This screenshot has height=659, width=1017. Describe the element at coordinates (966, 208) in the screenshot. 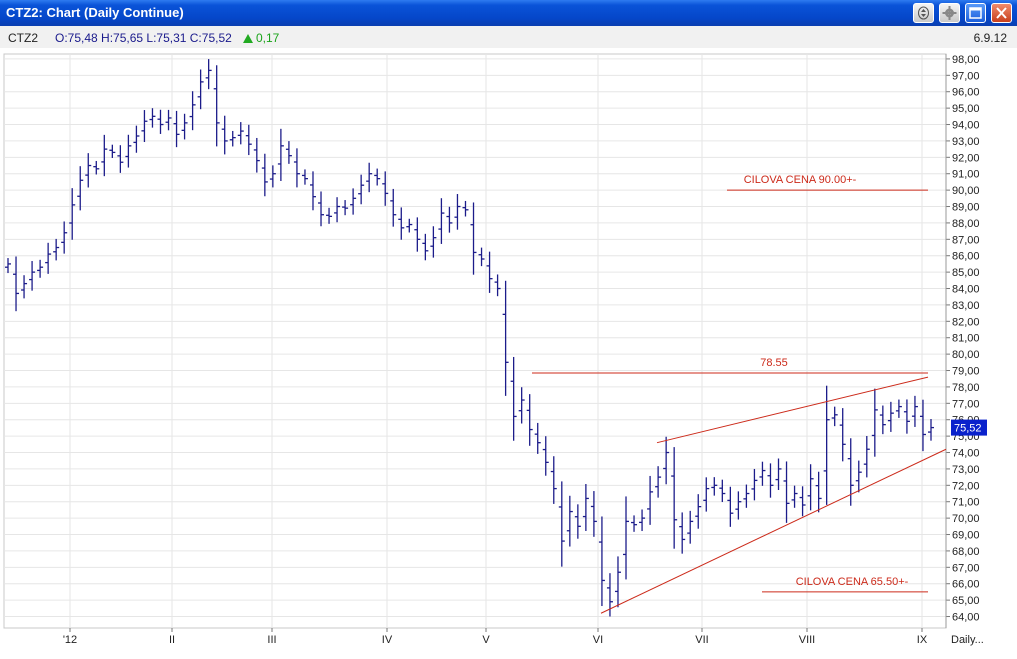

I see `y-tick-label: 89,00` at that location.